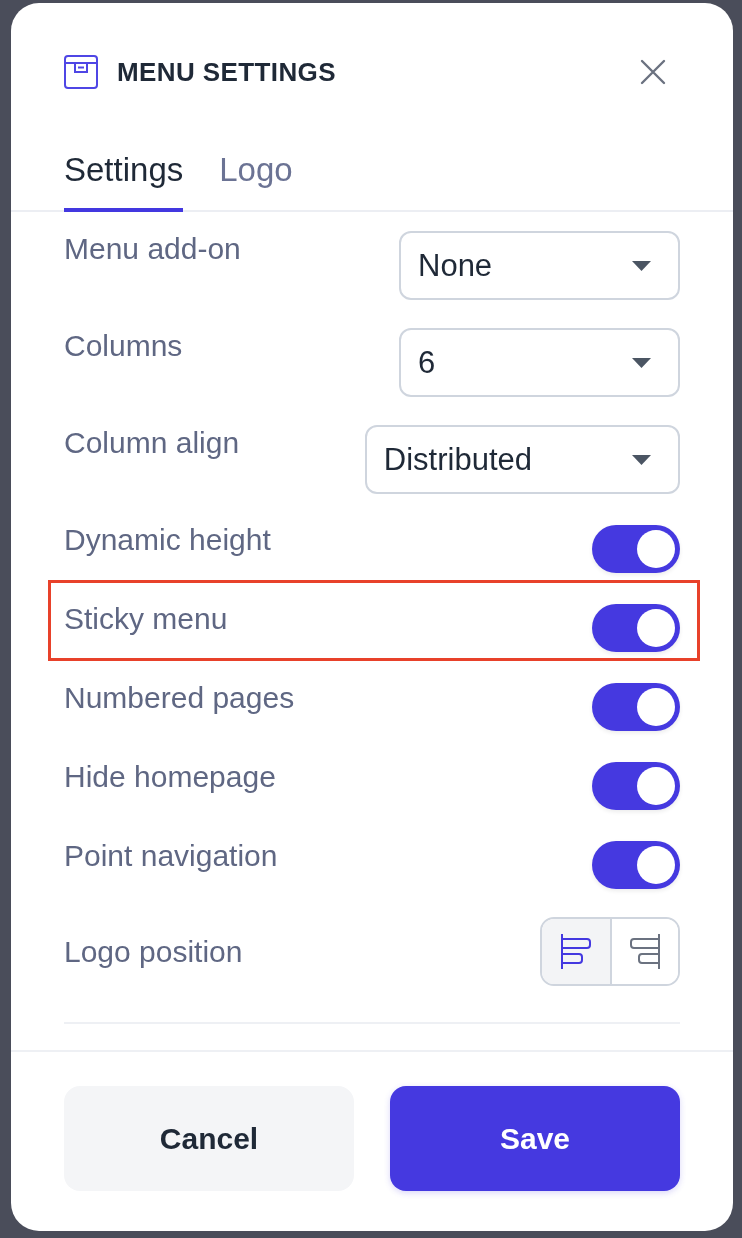 The image size is (742, 1238). Describe the element at coordinates (209, 1138) in the screenshot. I see `cancel-button: Cancel` at that location.